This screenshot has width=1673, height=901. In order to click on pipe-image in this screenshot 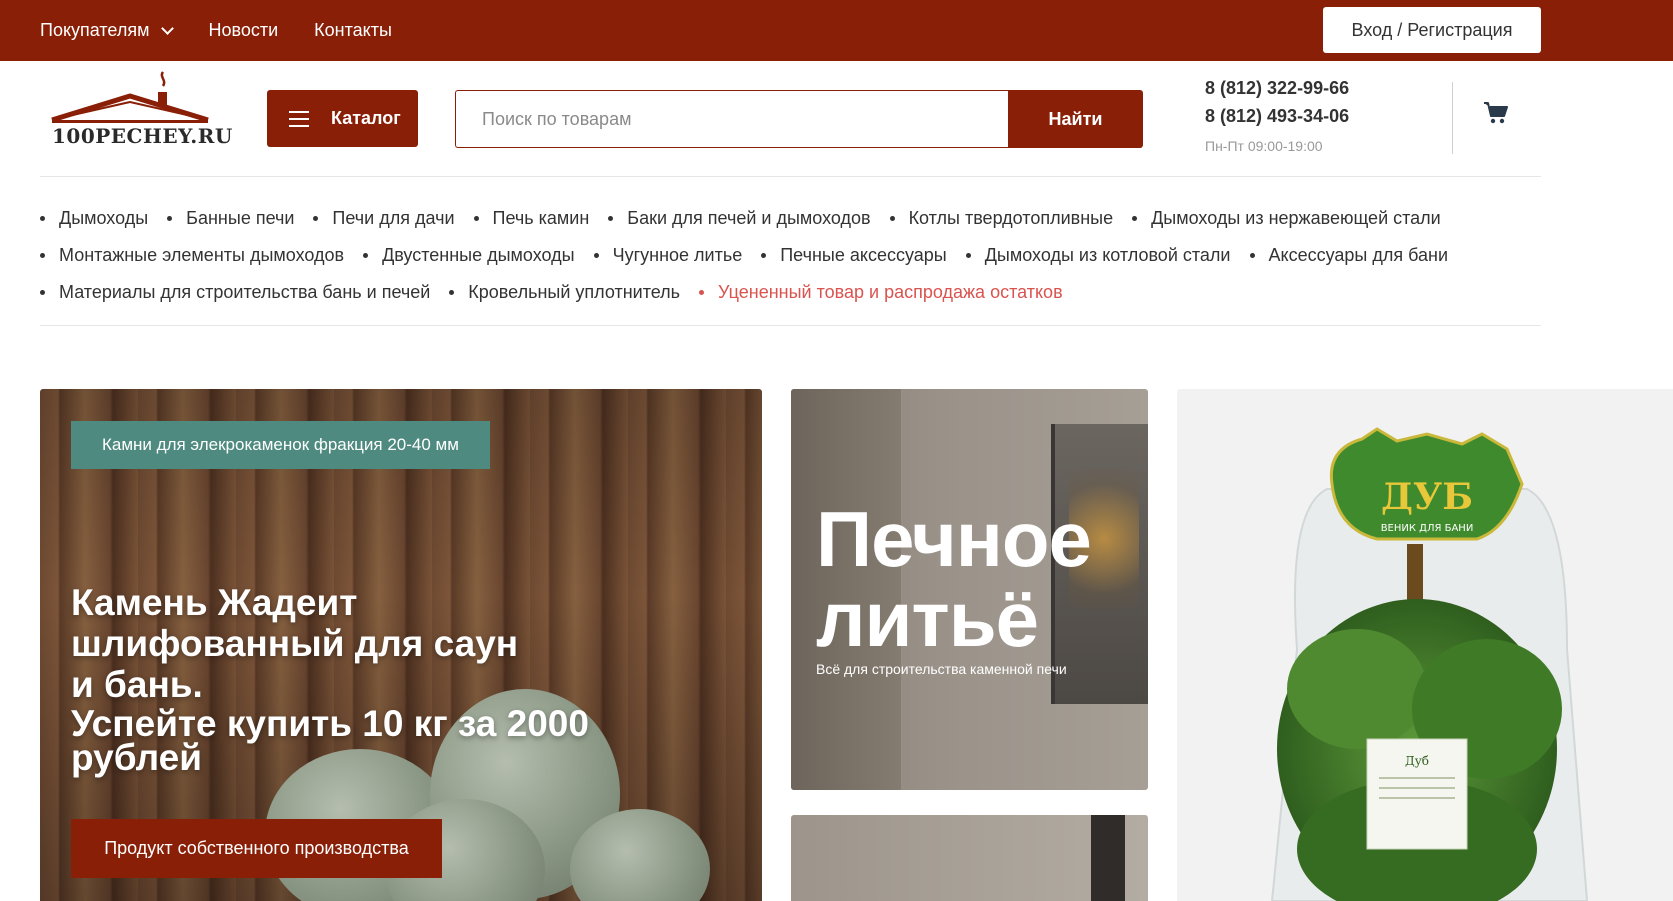, I will do `click(1108, 858)`.